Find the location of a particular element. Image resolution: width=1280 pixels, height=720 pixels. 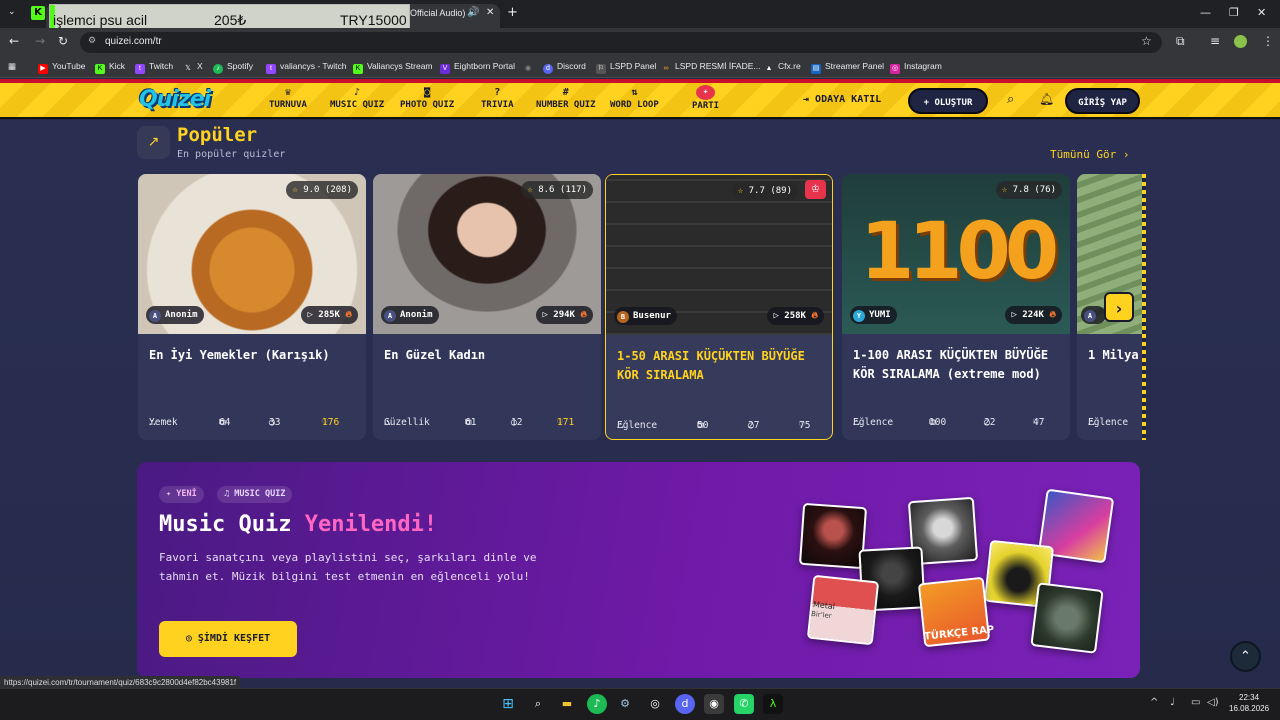

volume-icon: ◁) is located at coordinates (1213, 702).